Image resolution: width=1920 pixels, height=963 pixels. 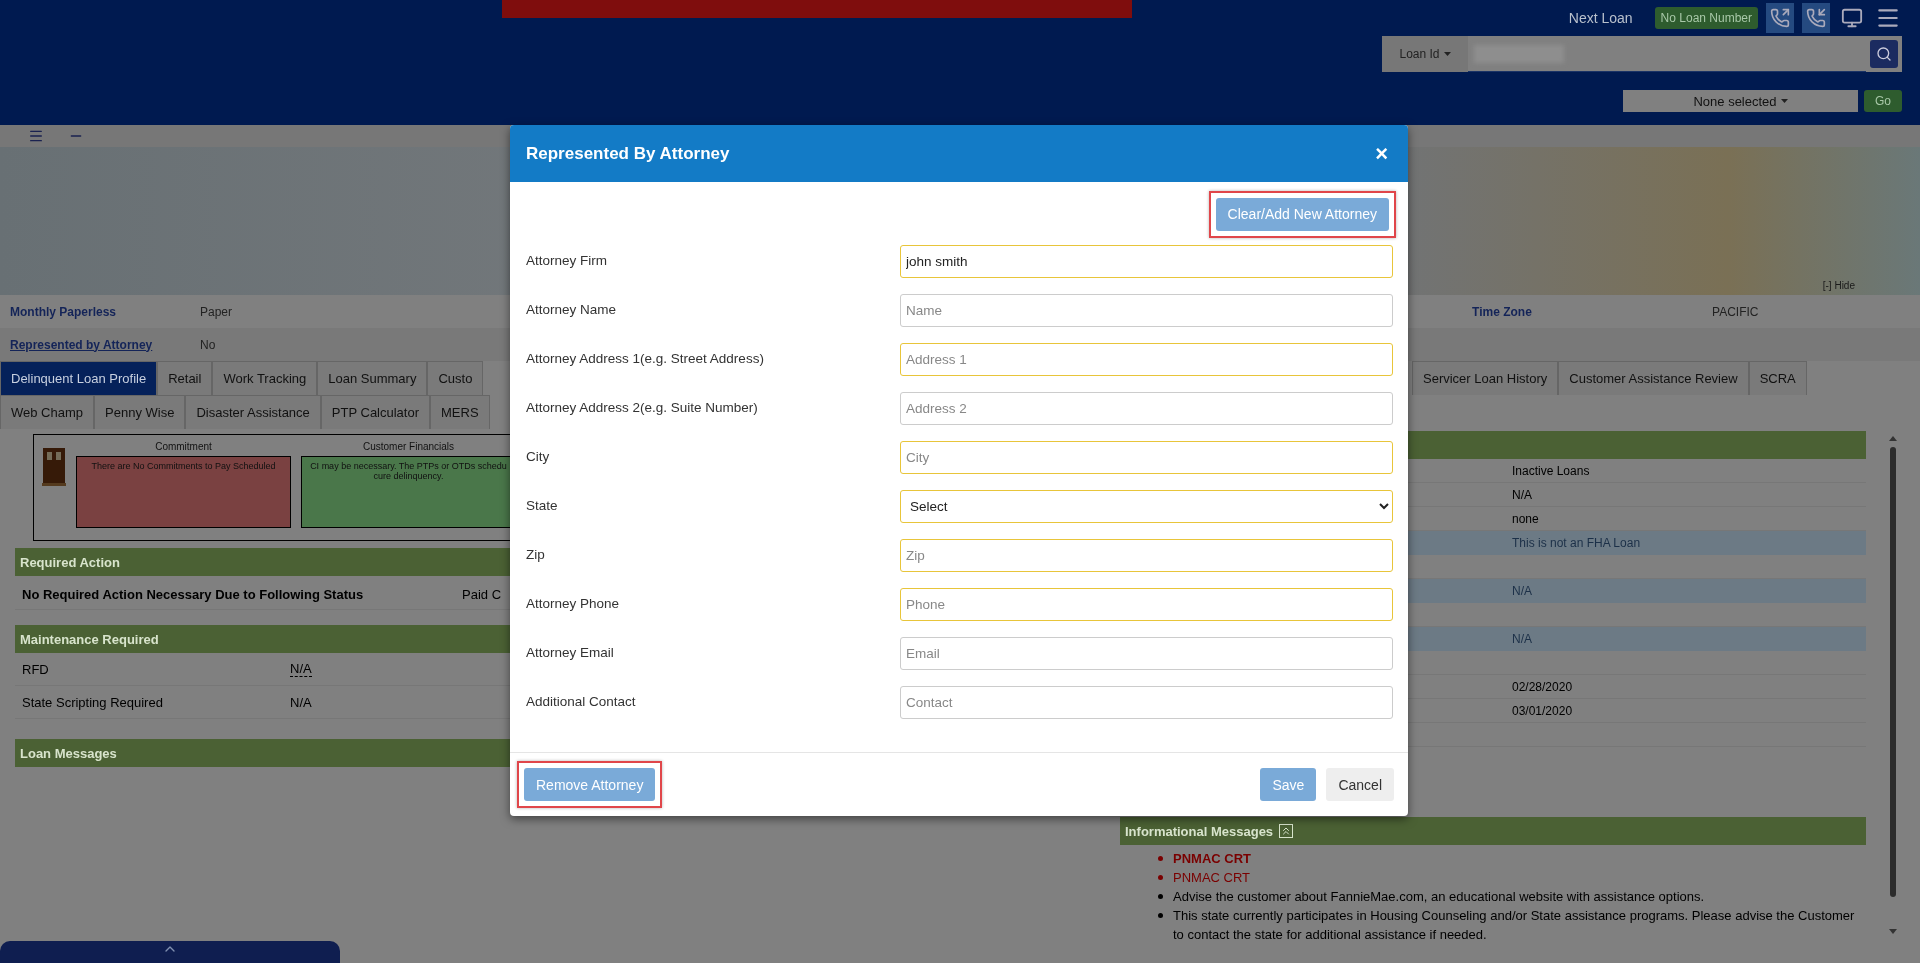 What do you see at coordinates (100, 344) in the screenshot?
I see `attorney-link: Represented by Attorney` at bounding box center [100, 344].